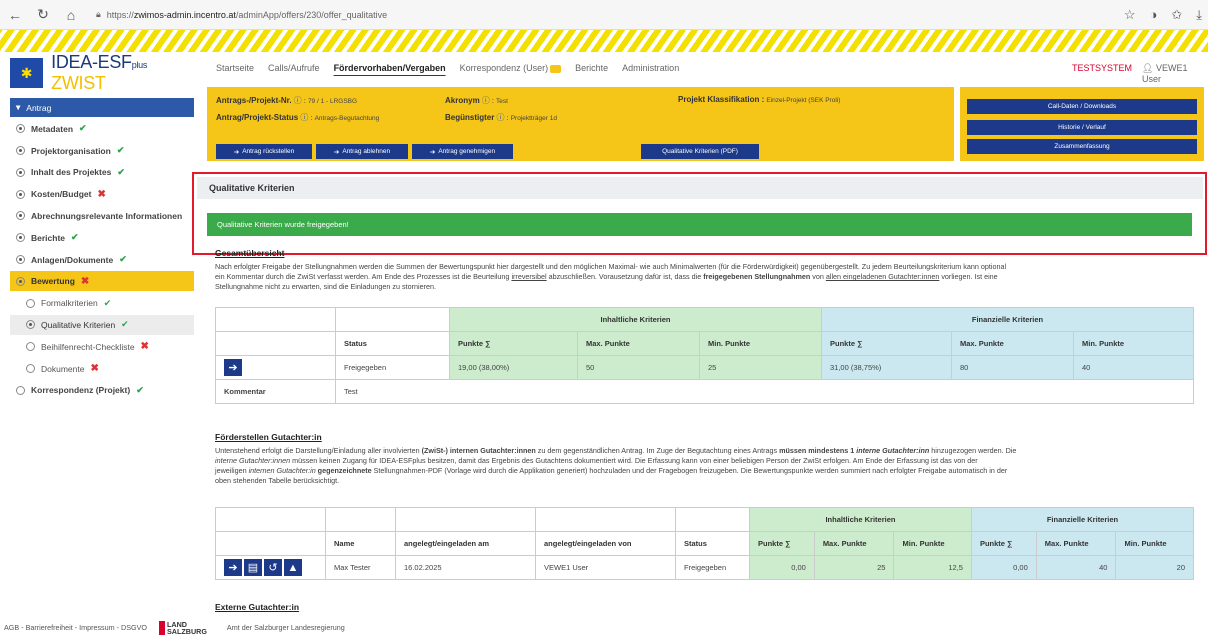 This screenshot has width=1208, height=637. What do you see at coordinates (107, 215) in the screenshot?
I see `sidebar-item-label: Abrechnungsrelevante Informationen` at bounding box center [107, 215].